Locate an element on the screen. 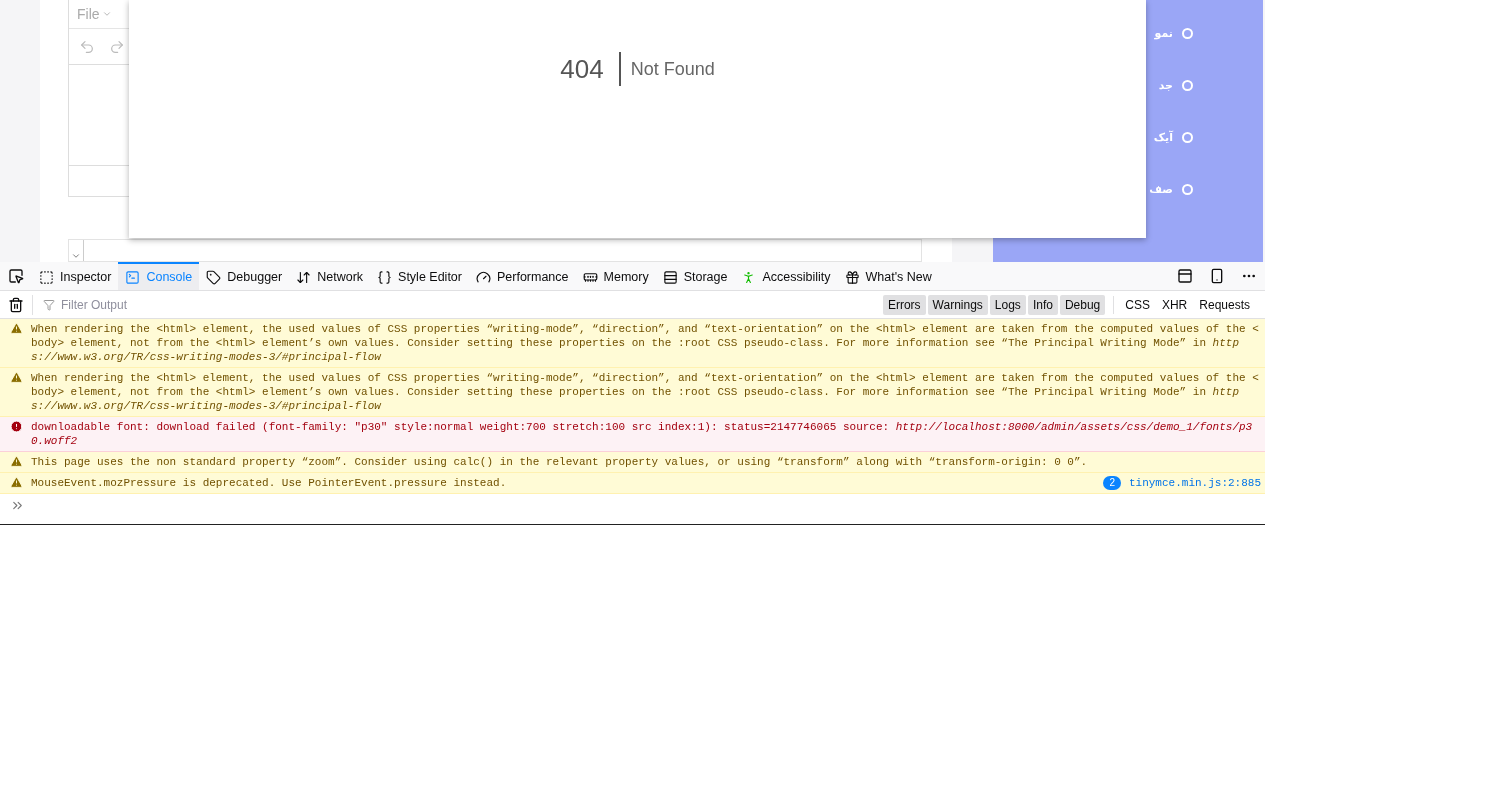 The width and height of the screenshot is (1496, 800). devtools-tab: Debugger is located at coordinates (244, 276).